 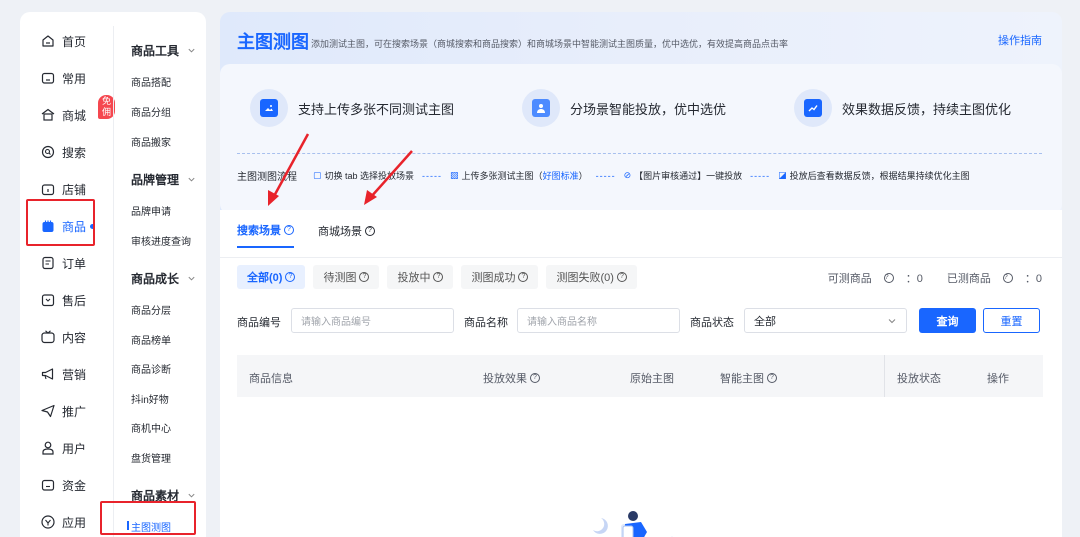 I want to click on query-button: 查询, so click(x=947, y=320).